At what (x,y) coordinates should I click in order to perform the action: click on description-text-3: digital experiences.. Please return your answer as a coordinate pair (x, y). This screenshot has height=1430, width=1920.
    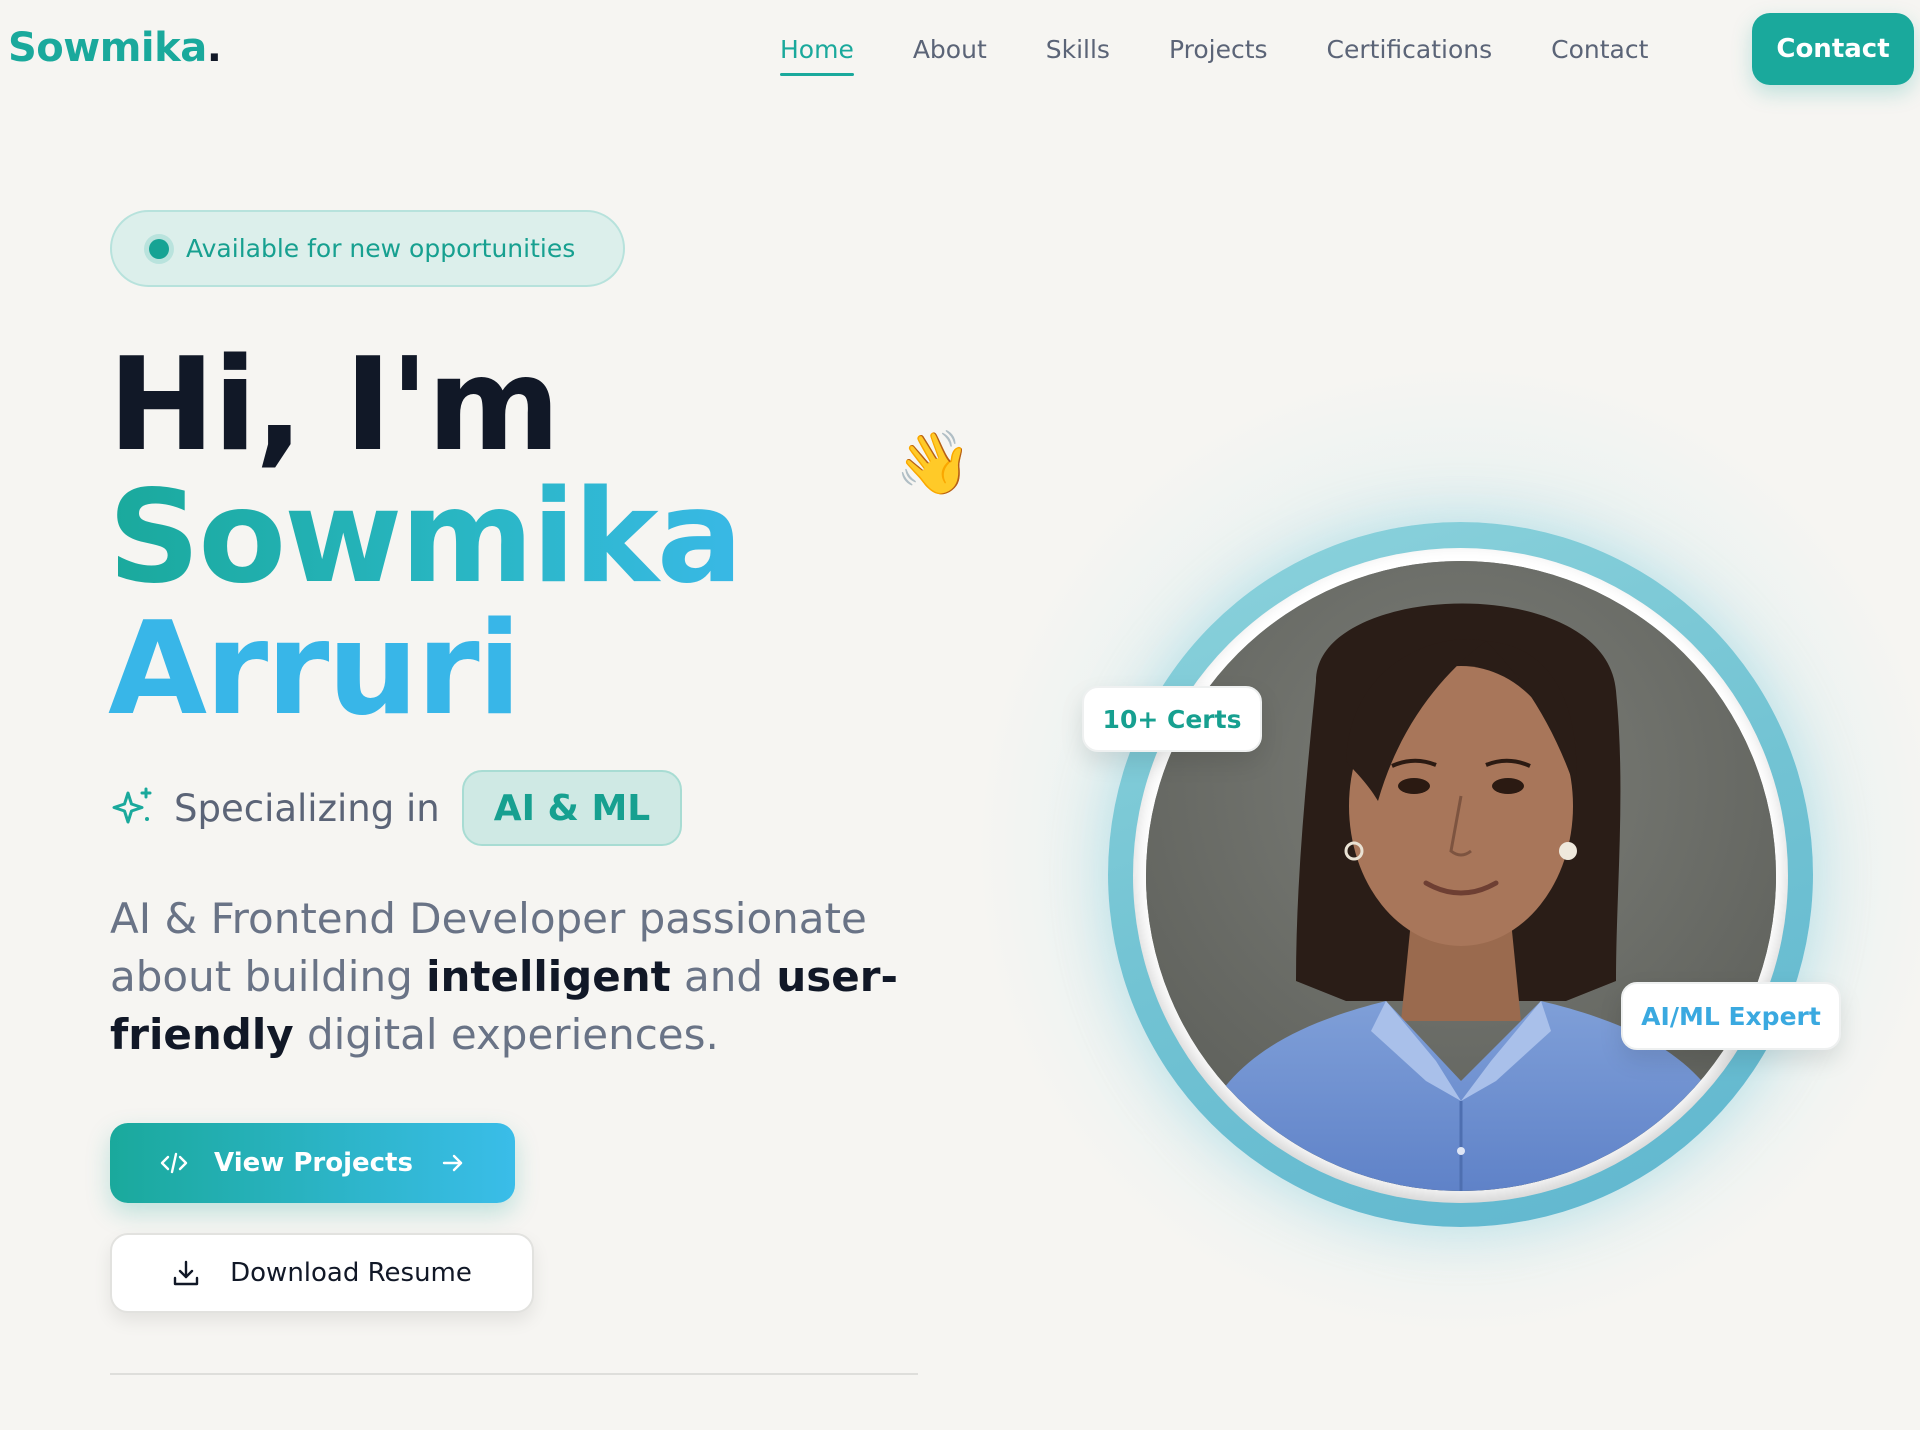
    Looking at the image, I should click on (506, 1034).